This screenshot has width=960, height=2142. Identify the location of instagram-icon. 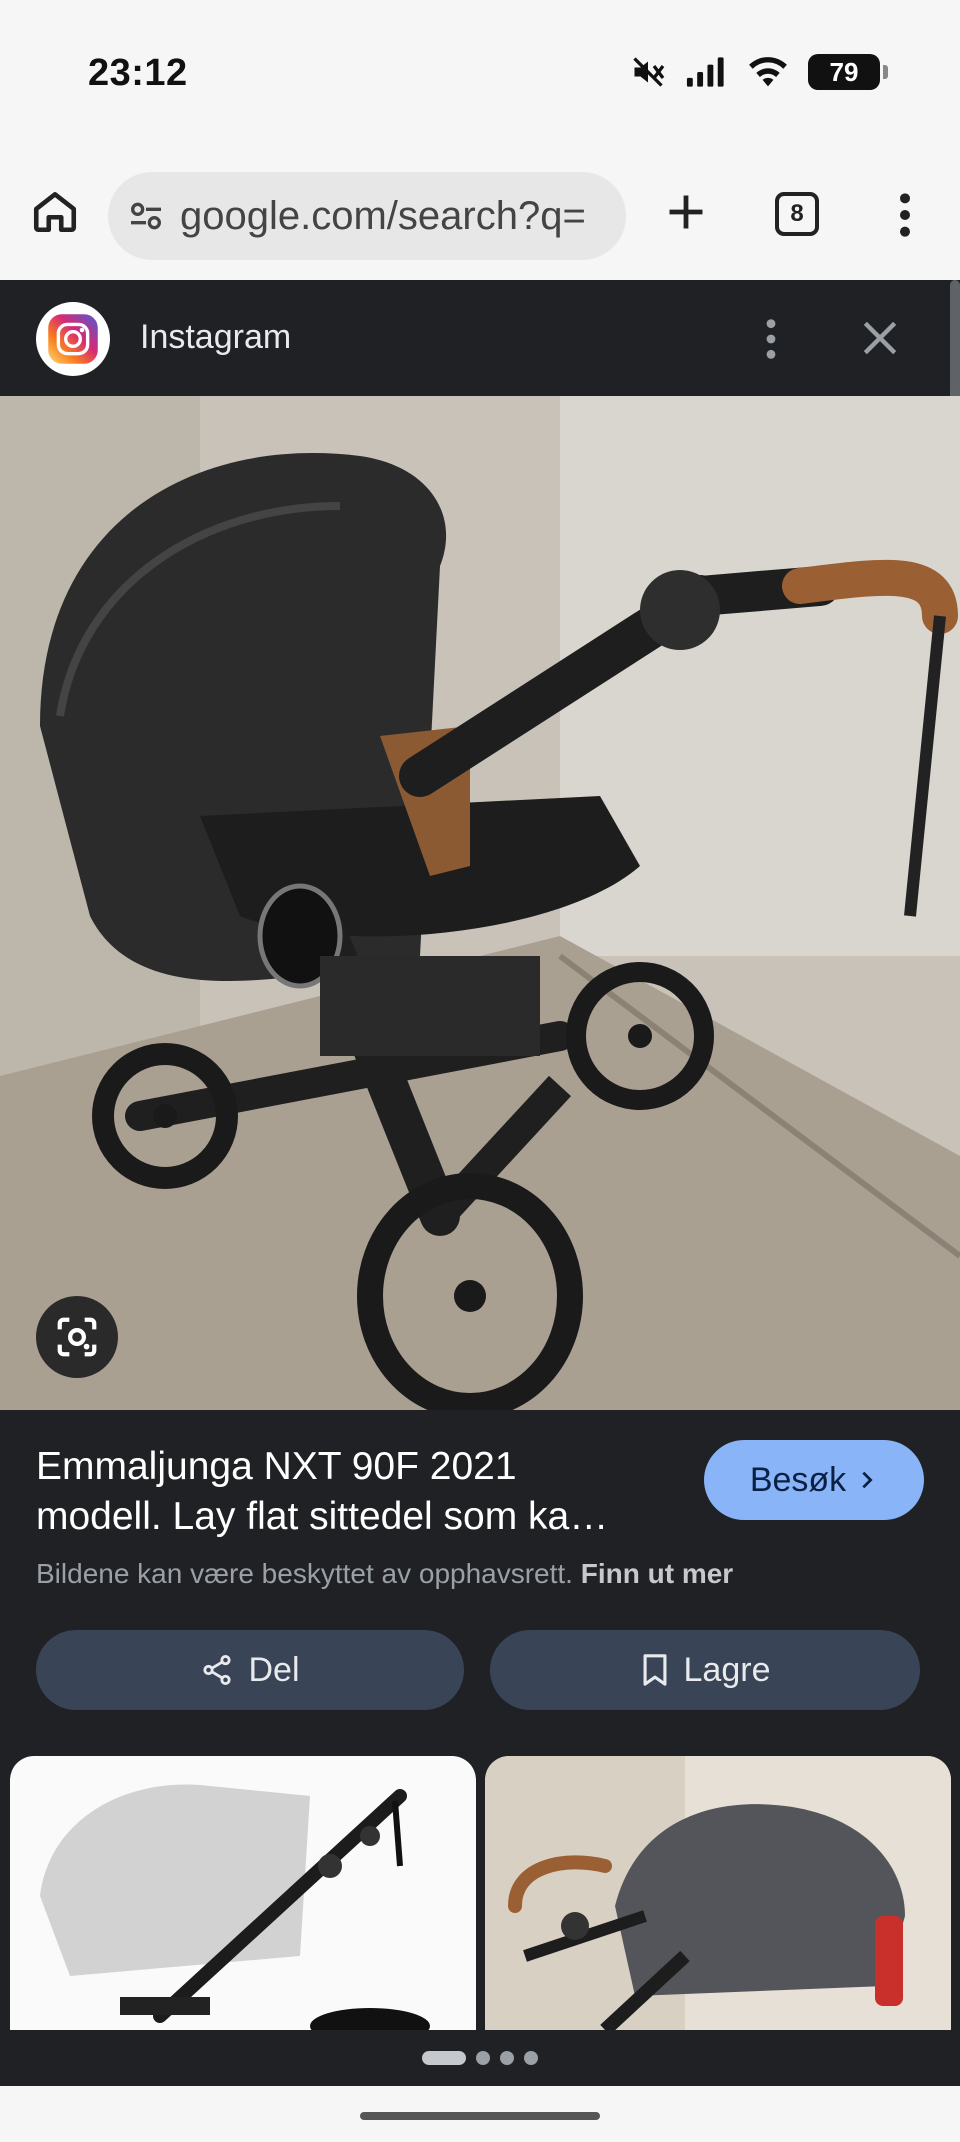
(73, 339).